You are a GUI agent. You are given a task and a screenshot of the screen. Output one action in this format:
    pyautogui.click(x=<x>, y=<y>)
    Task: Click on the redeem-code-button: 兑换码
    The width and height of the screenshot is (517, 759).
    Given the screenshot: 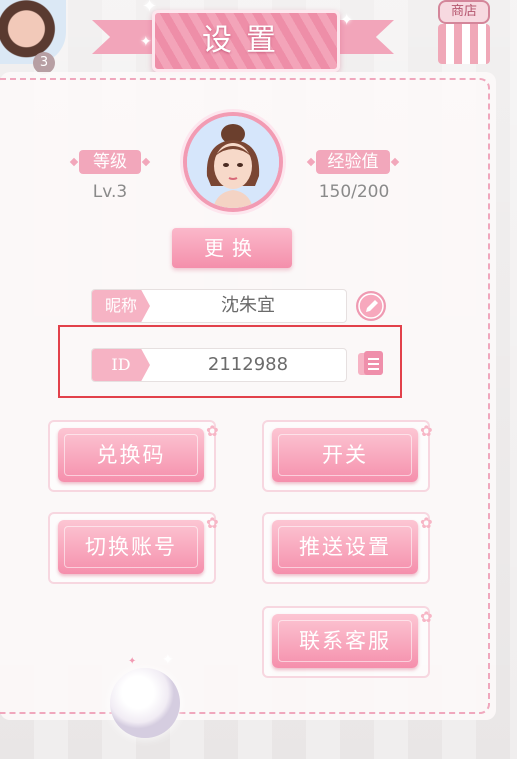 What is the action you would take?
    pyautogui.click(x=131, y=455)
    